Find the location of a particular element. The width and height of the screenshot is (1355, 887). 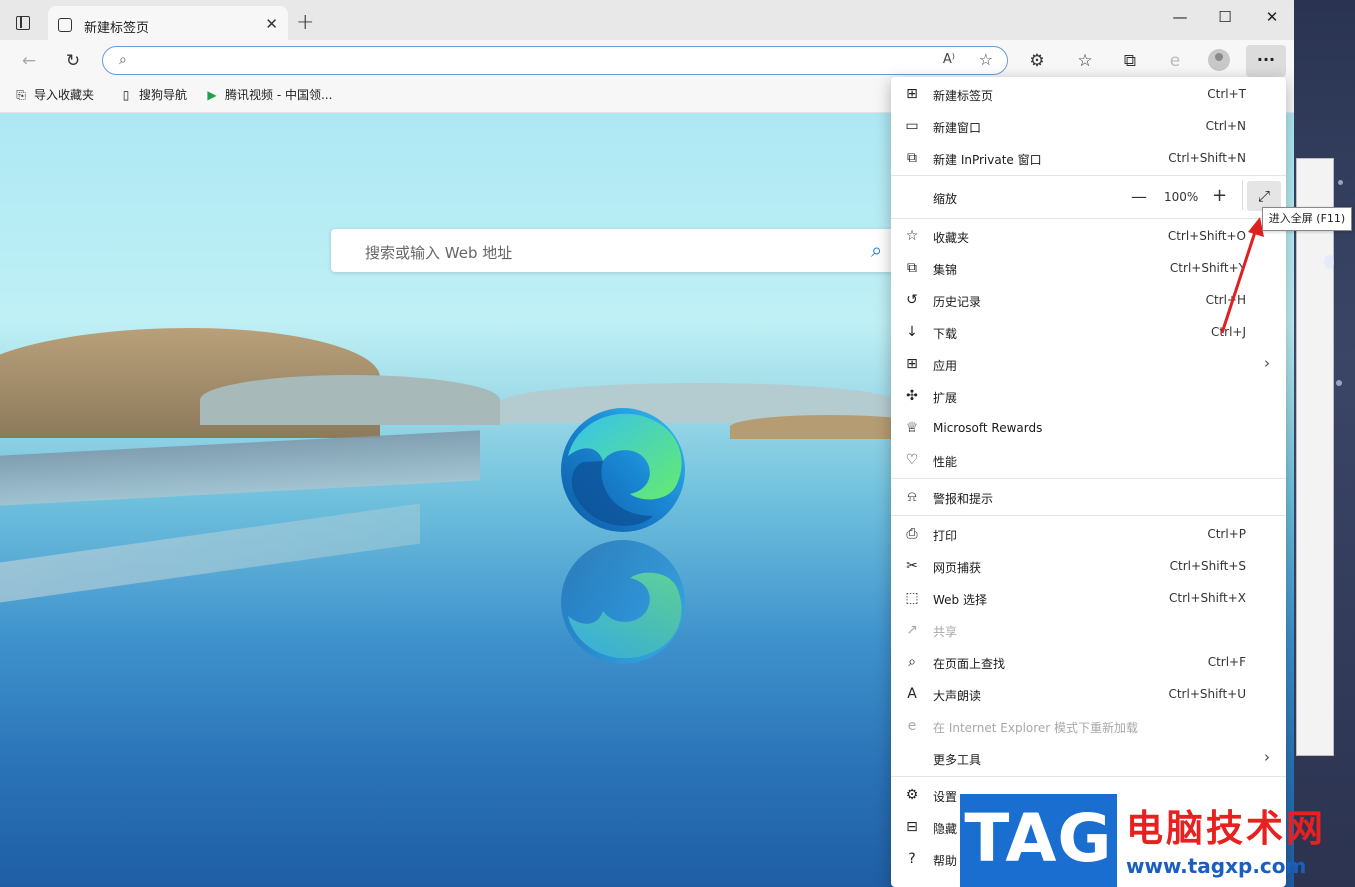

menu-item-read-aloud: A 大声朗读 Ctrl+Shift+U is located at coordinates (1088, 694).